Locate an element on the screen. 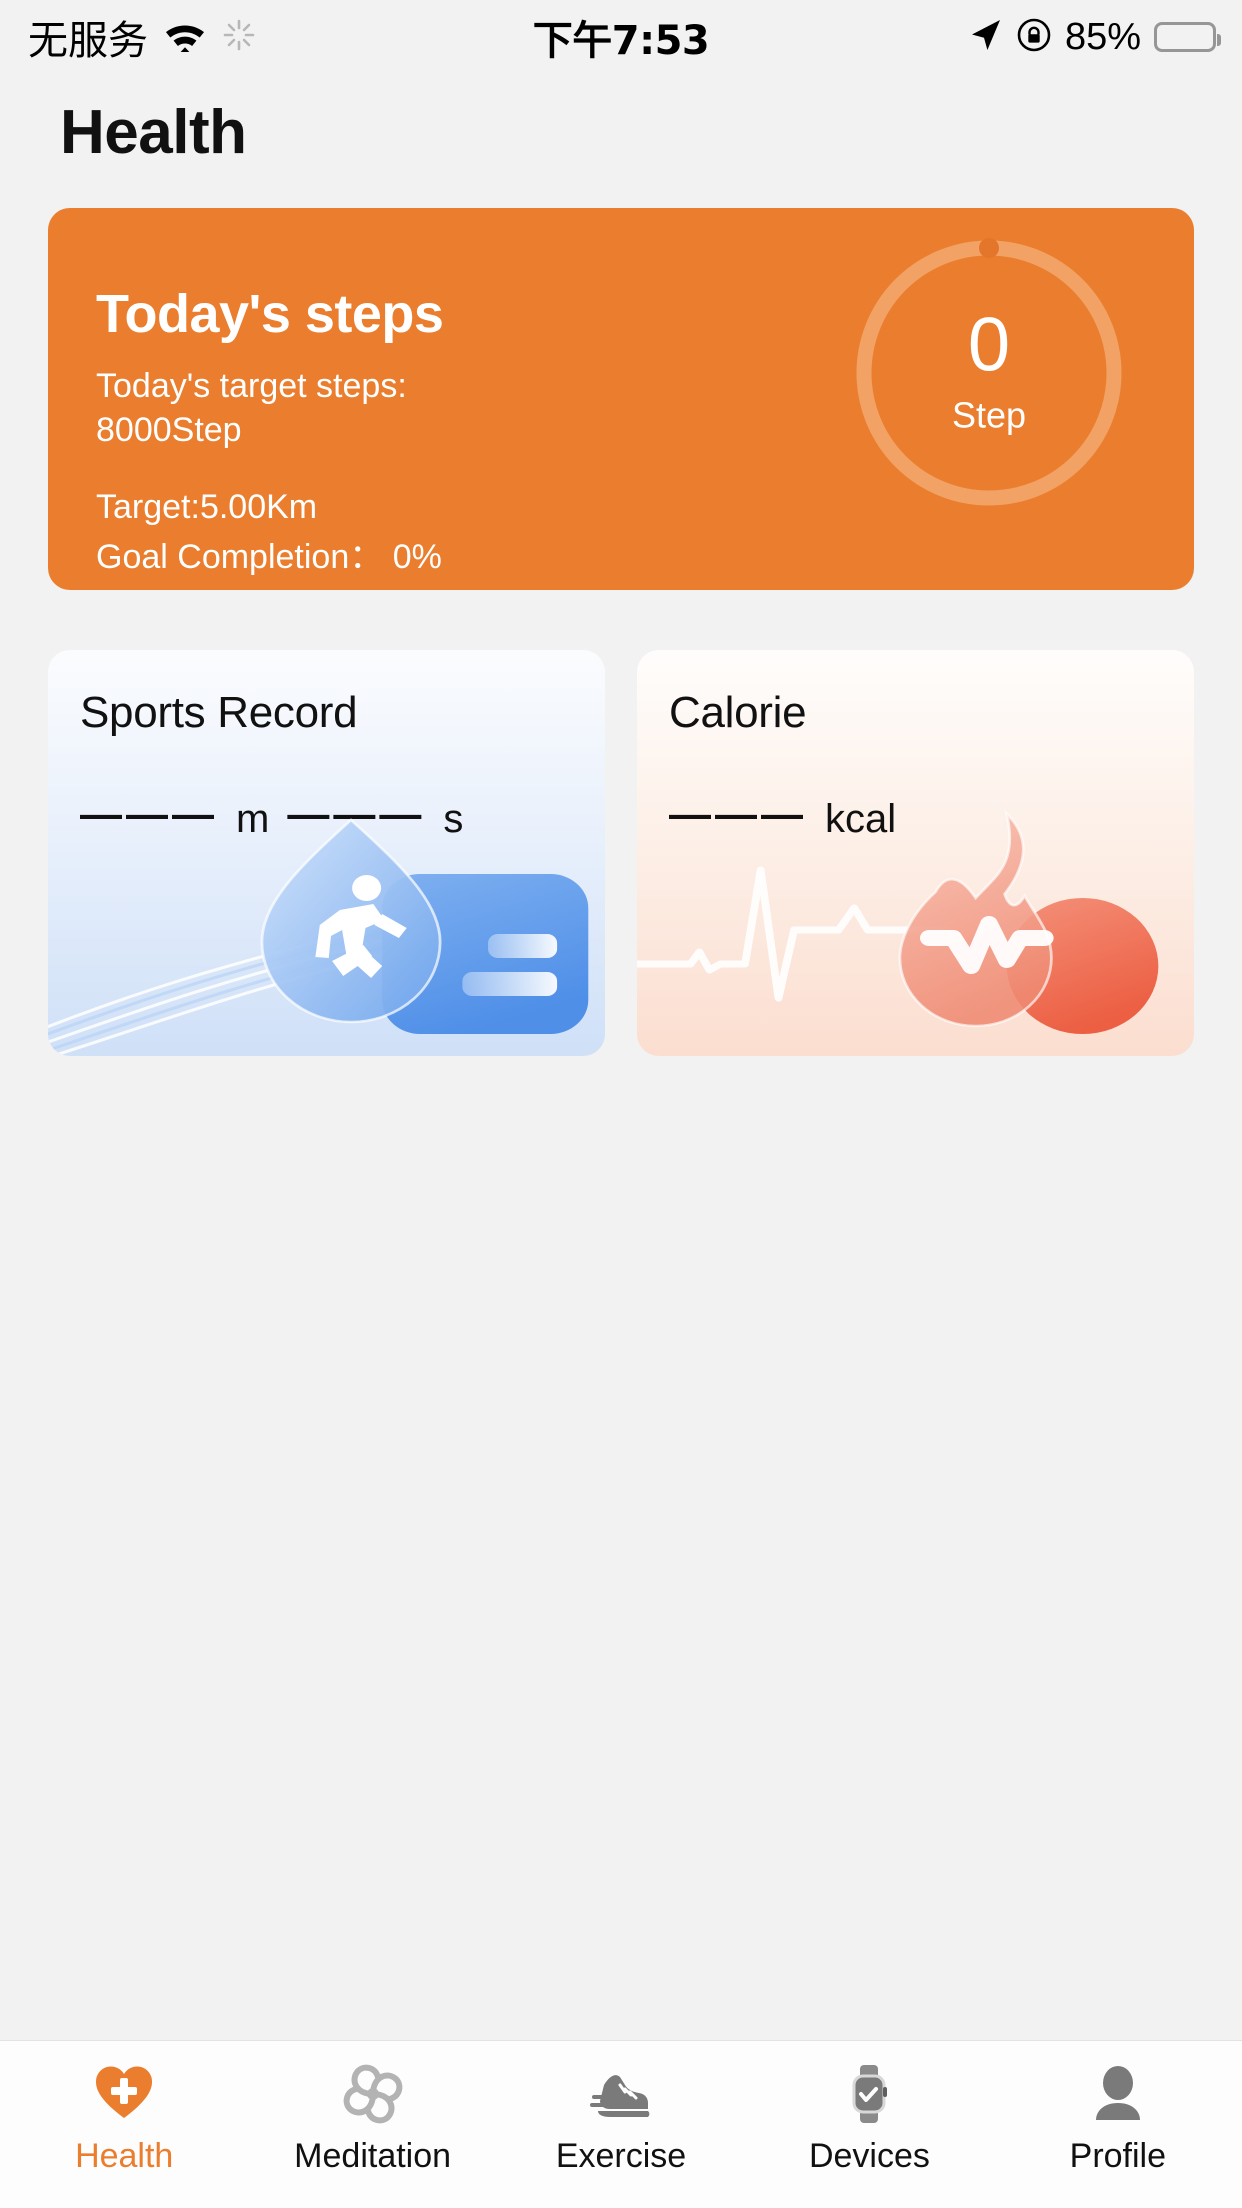 This screenshot has width=1242, height=2208. person-icon is located at coordinates (1118, 2094).